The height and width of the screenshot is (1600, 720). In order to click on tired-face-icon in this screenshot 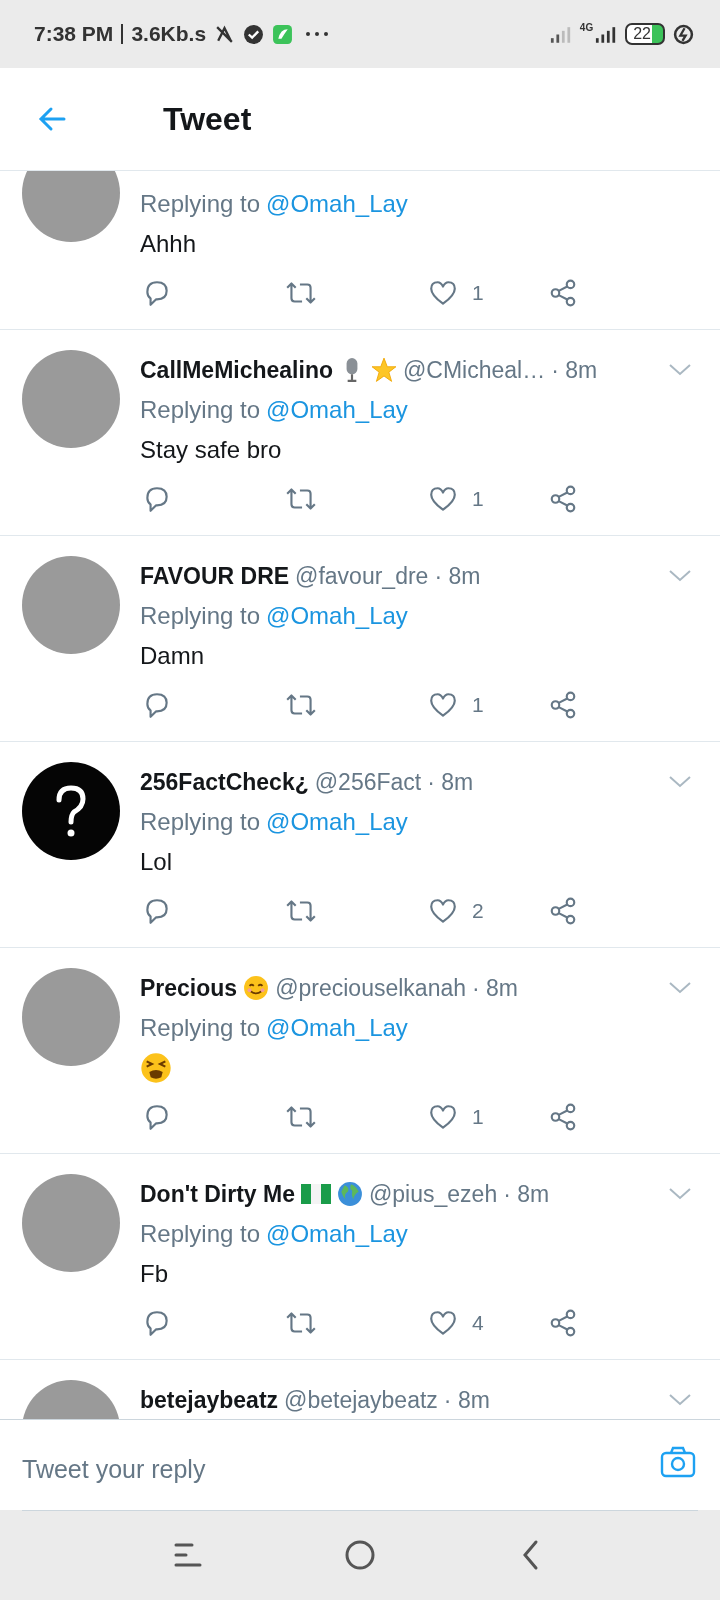, I will do `click(156, 1068)`.